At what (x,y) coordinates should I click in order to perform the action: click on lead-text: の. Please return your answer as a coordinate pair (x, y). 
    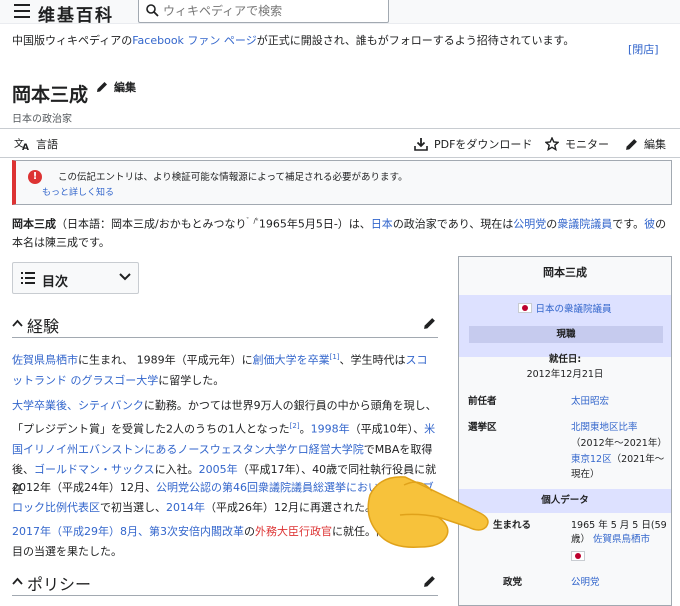
    Looking at the image, I should click on (552, 224).